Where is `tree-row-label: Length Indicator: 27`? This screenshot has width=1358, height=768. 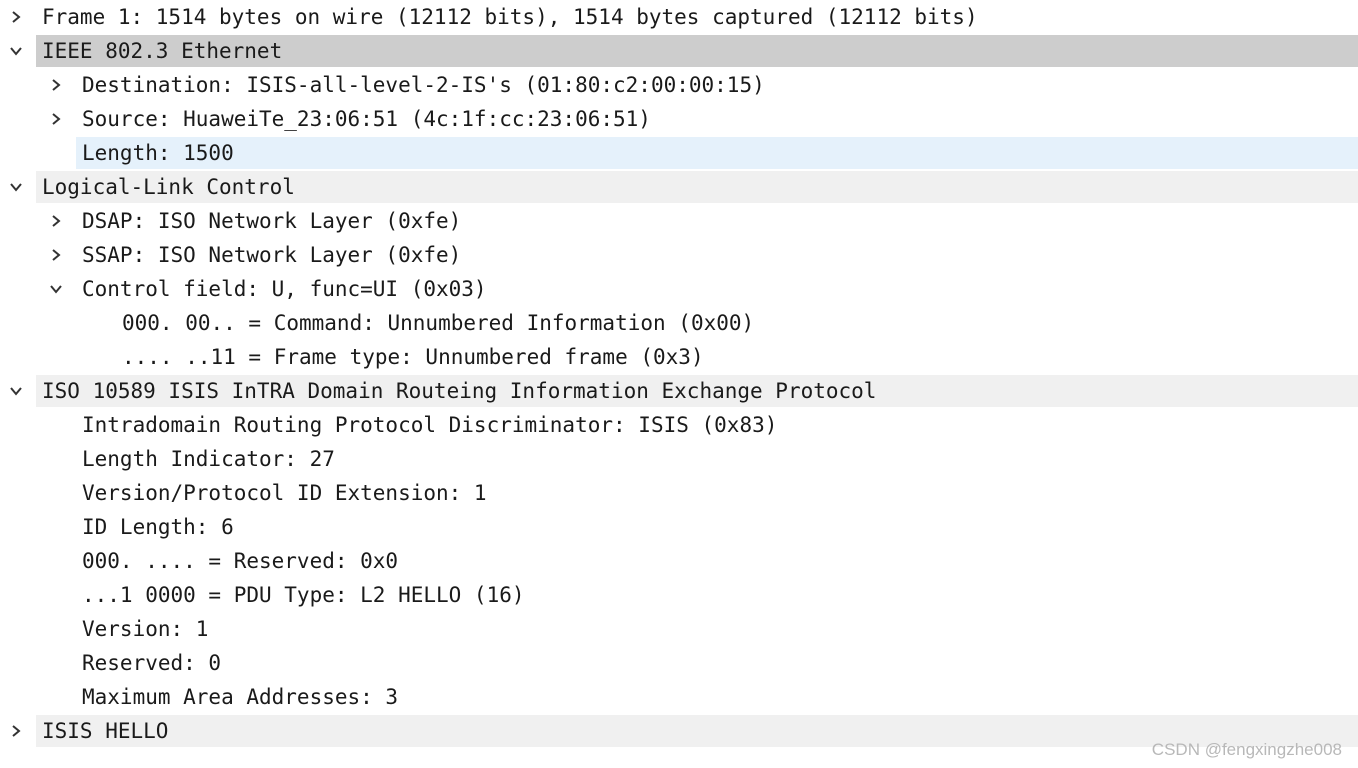 tree-row-label: Length Indicator: 27 is located at coordinates (208, 459).